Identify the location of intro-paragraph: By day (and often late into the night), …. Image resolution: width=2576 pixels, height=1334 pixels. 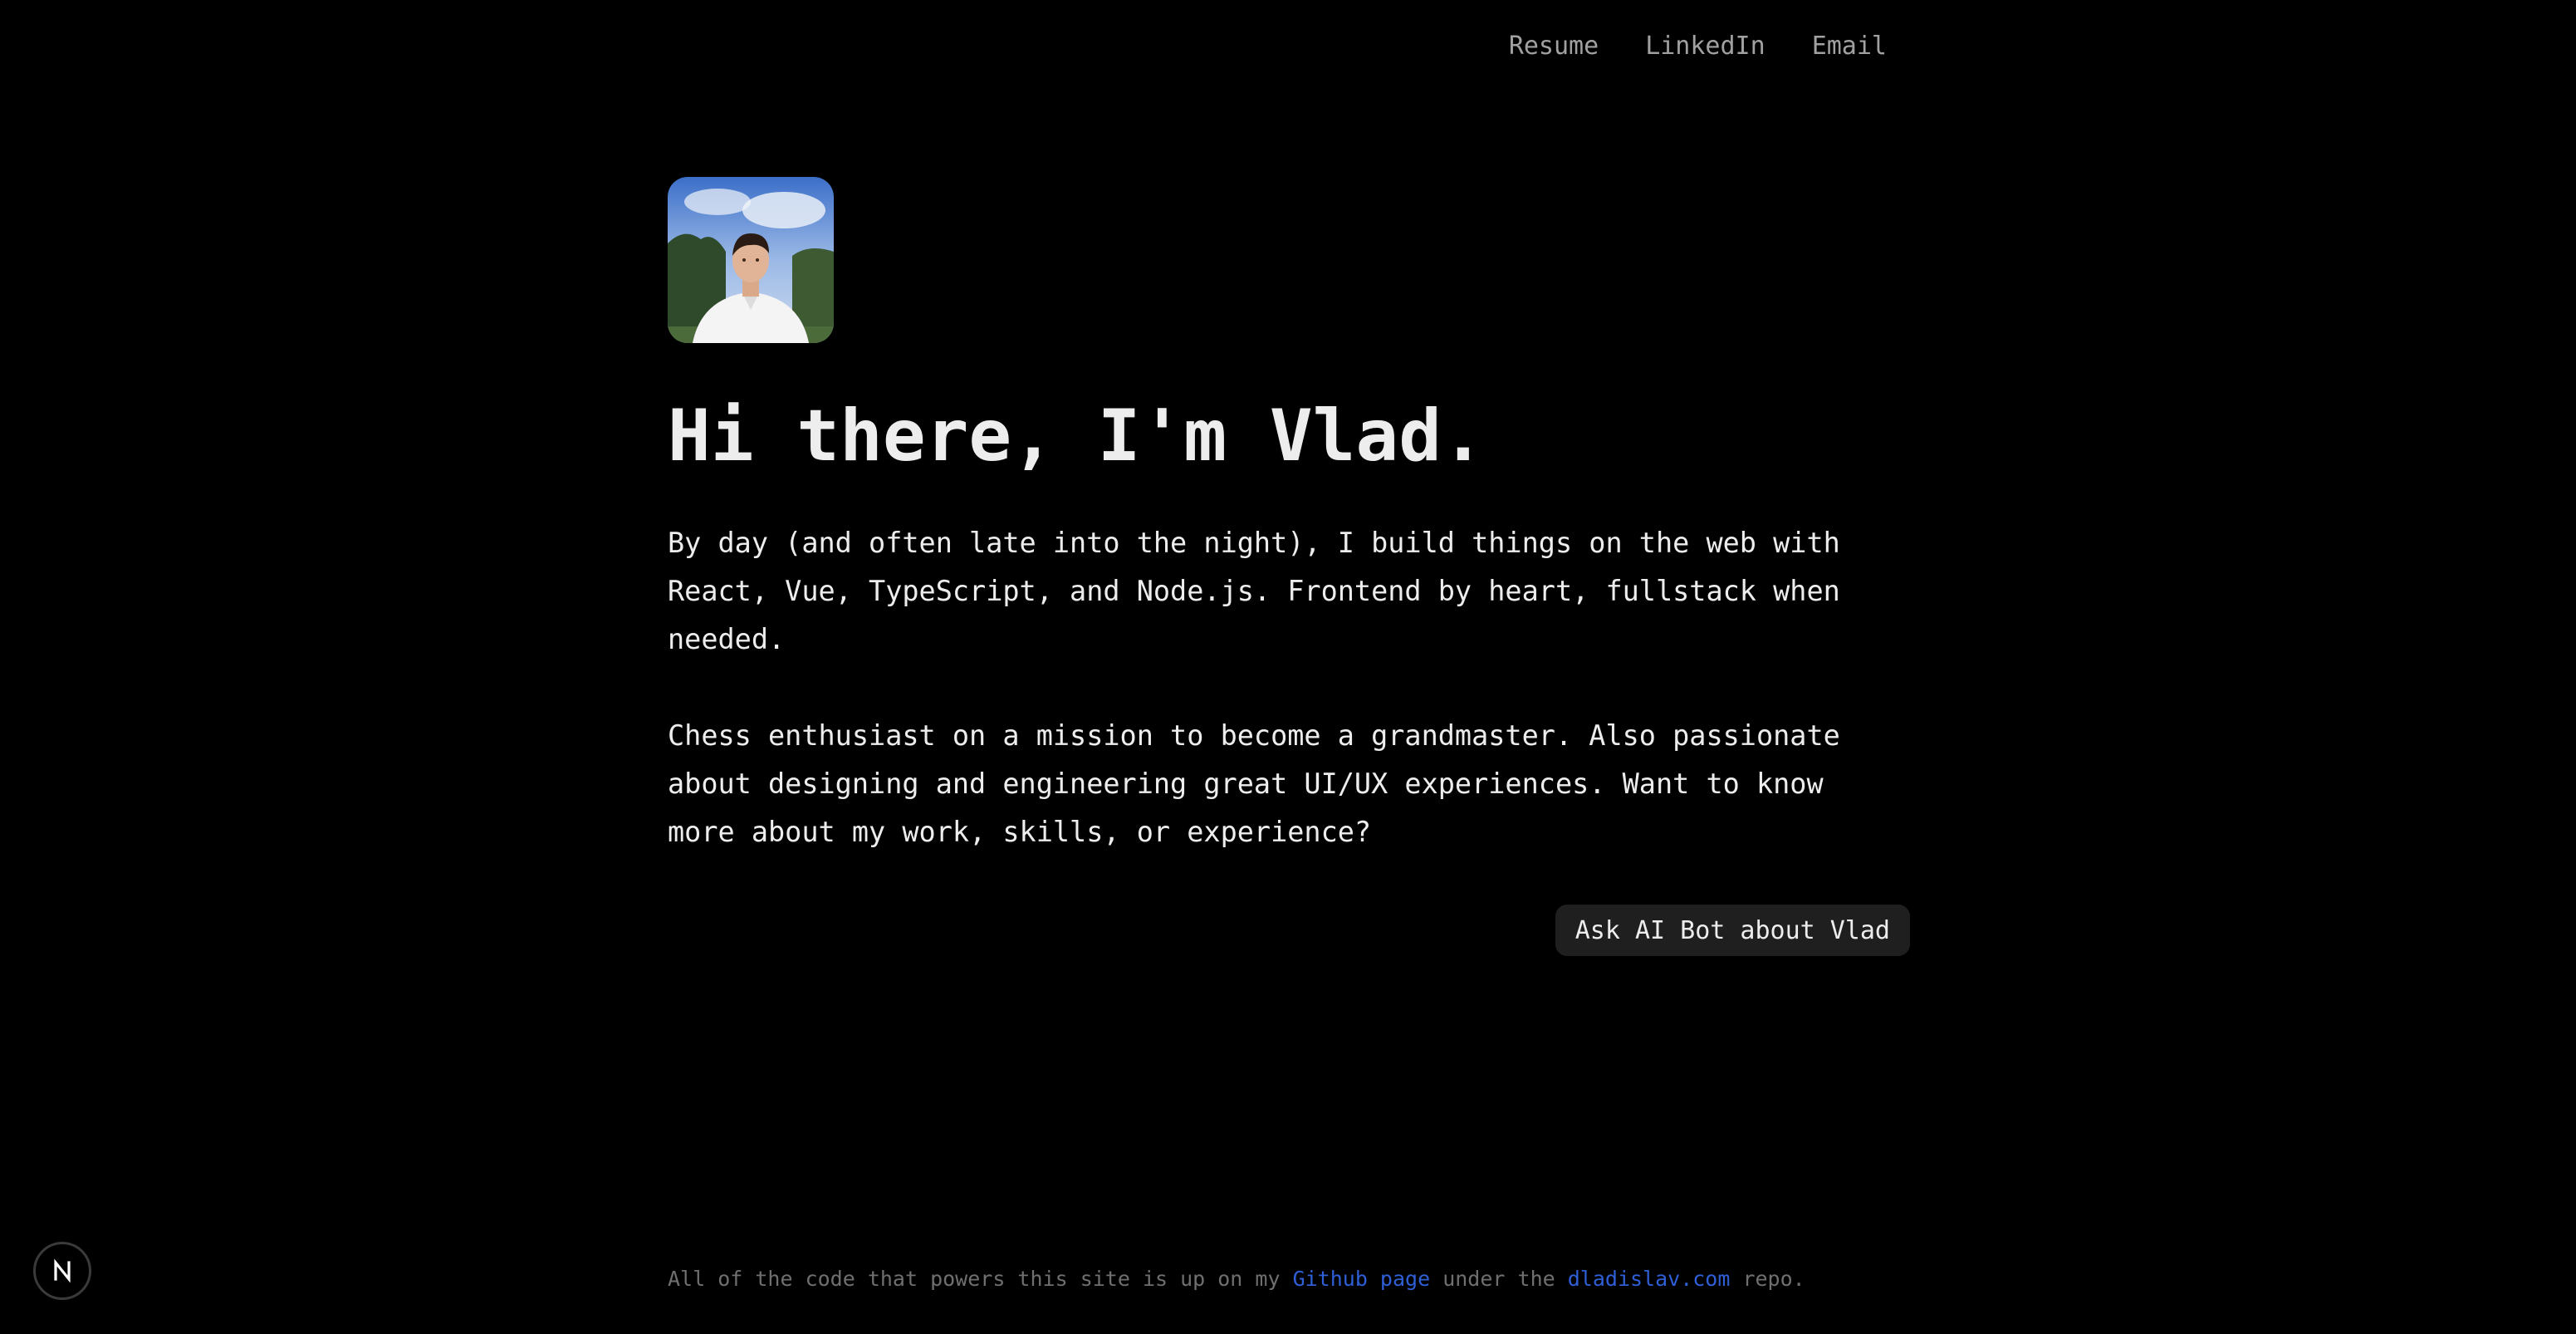
(1254, 591).